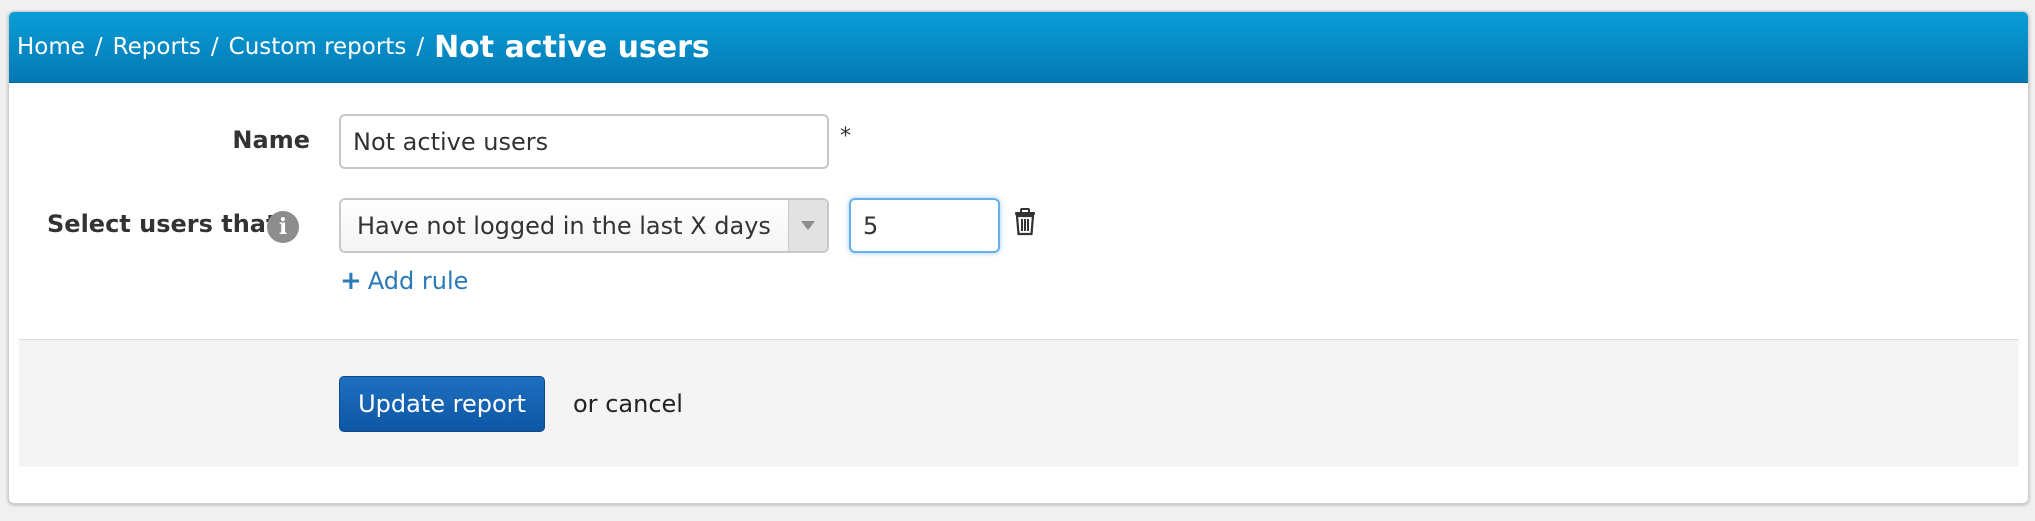 Image resolution: width=2035 pixels, height=521 pixels. Describe the element at coordinates (157, 47) in the screenshot. I see `breadcrumb-reports: Reports` at that location.